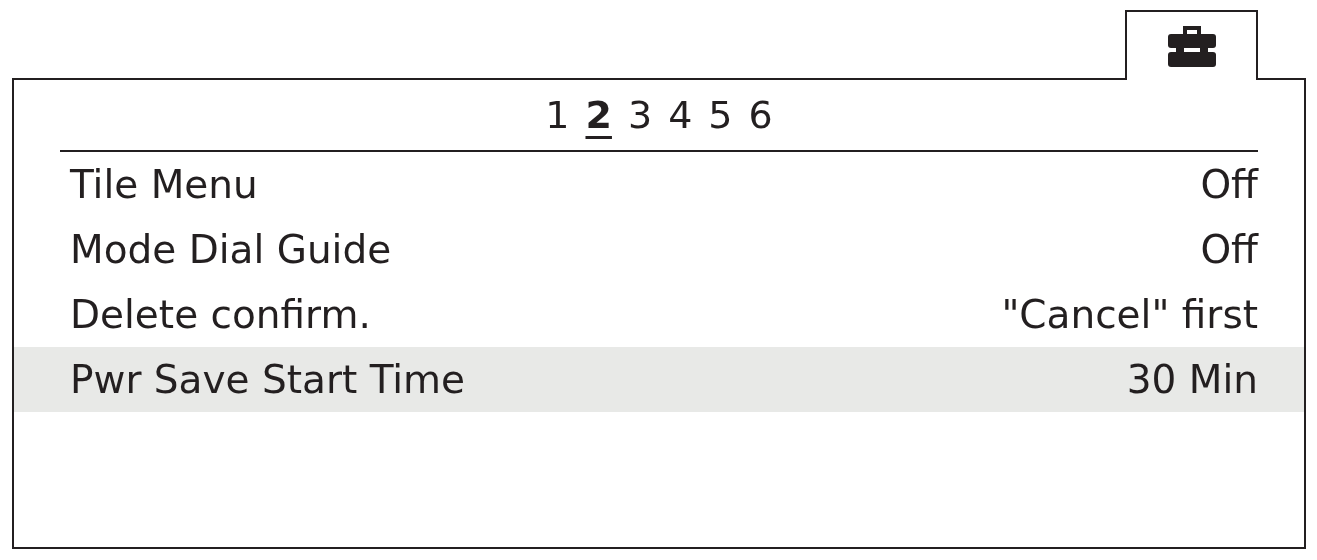 The height and width of the screenshot is (560, 1317). What do you see at coordinates (760, 118) in the screenshot?
I see `page-number: 6` at bounding box center [760, 118].